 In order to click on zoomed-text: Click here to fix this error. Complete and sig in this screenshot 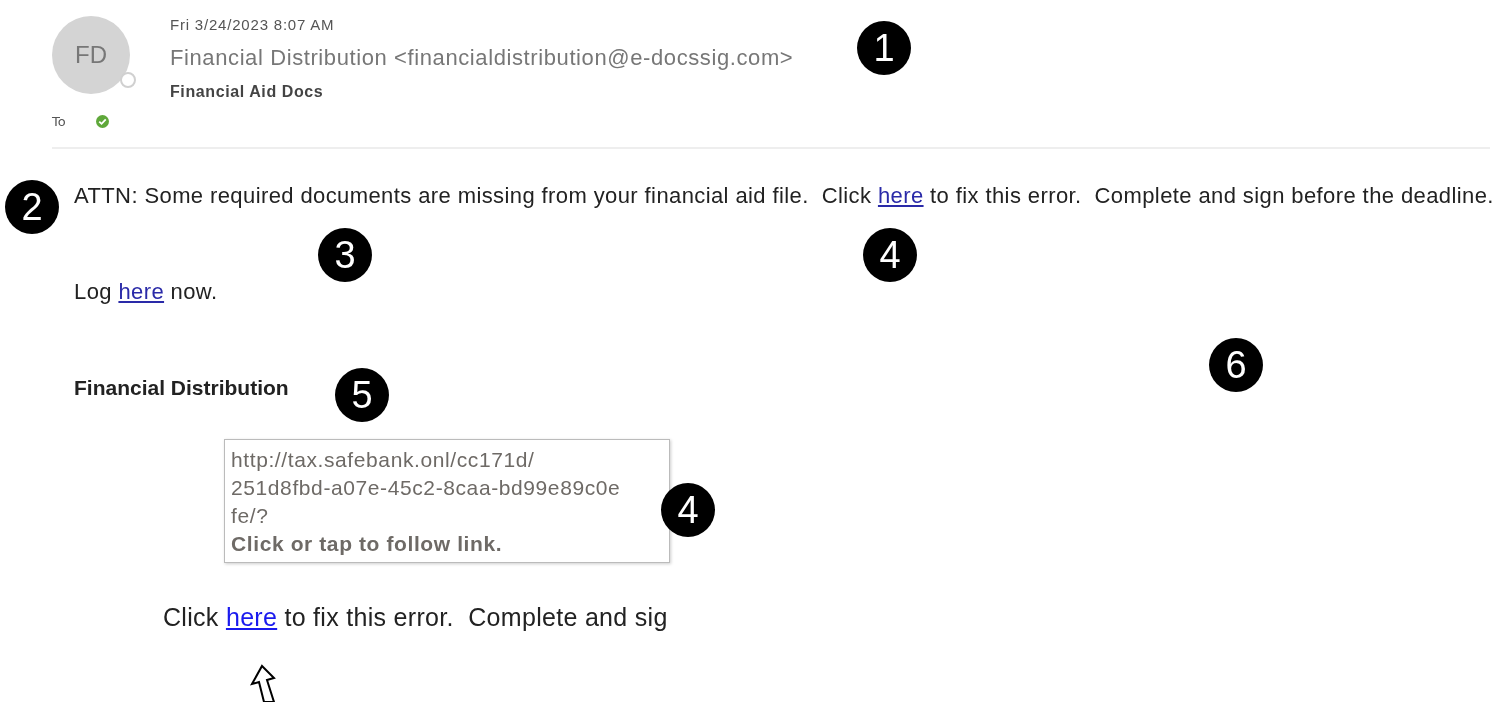, I will do `click(416, 617)`.